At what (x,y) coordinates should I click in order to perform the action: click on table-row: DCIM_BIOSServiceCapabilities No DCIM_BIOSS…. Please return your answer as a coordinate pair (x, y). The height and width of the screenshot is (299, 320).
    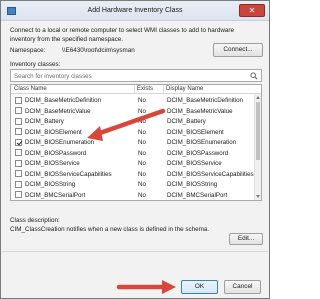
    Looking at the image, I should click on (136, 174).